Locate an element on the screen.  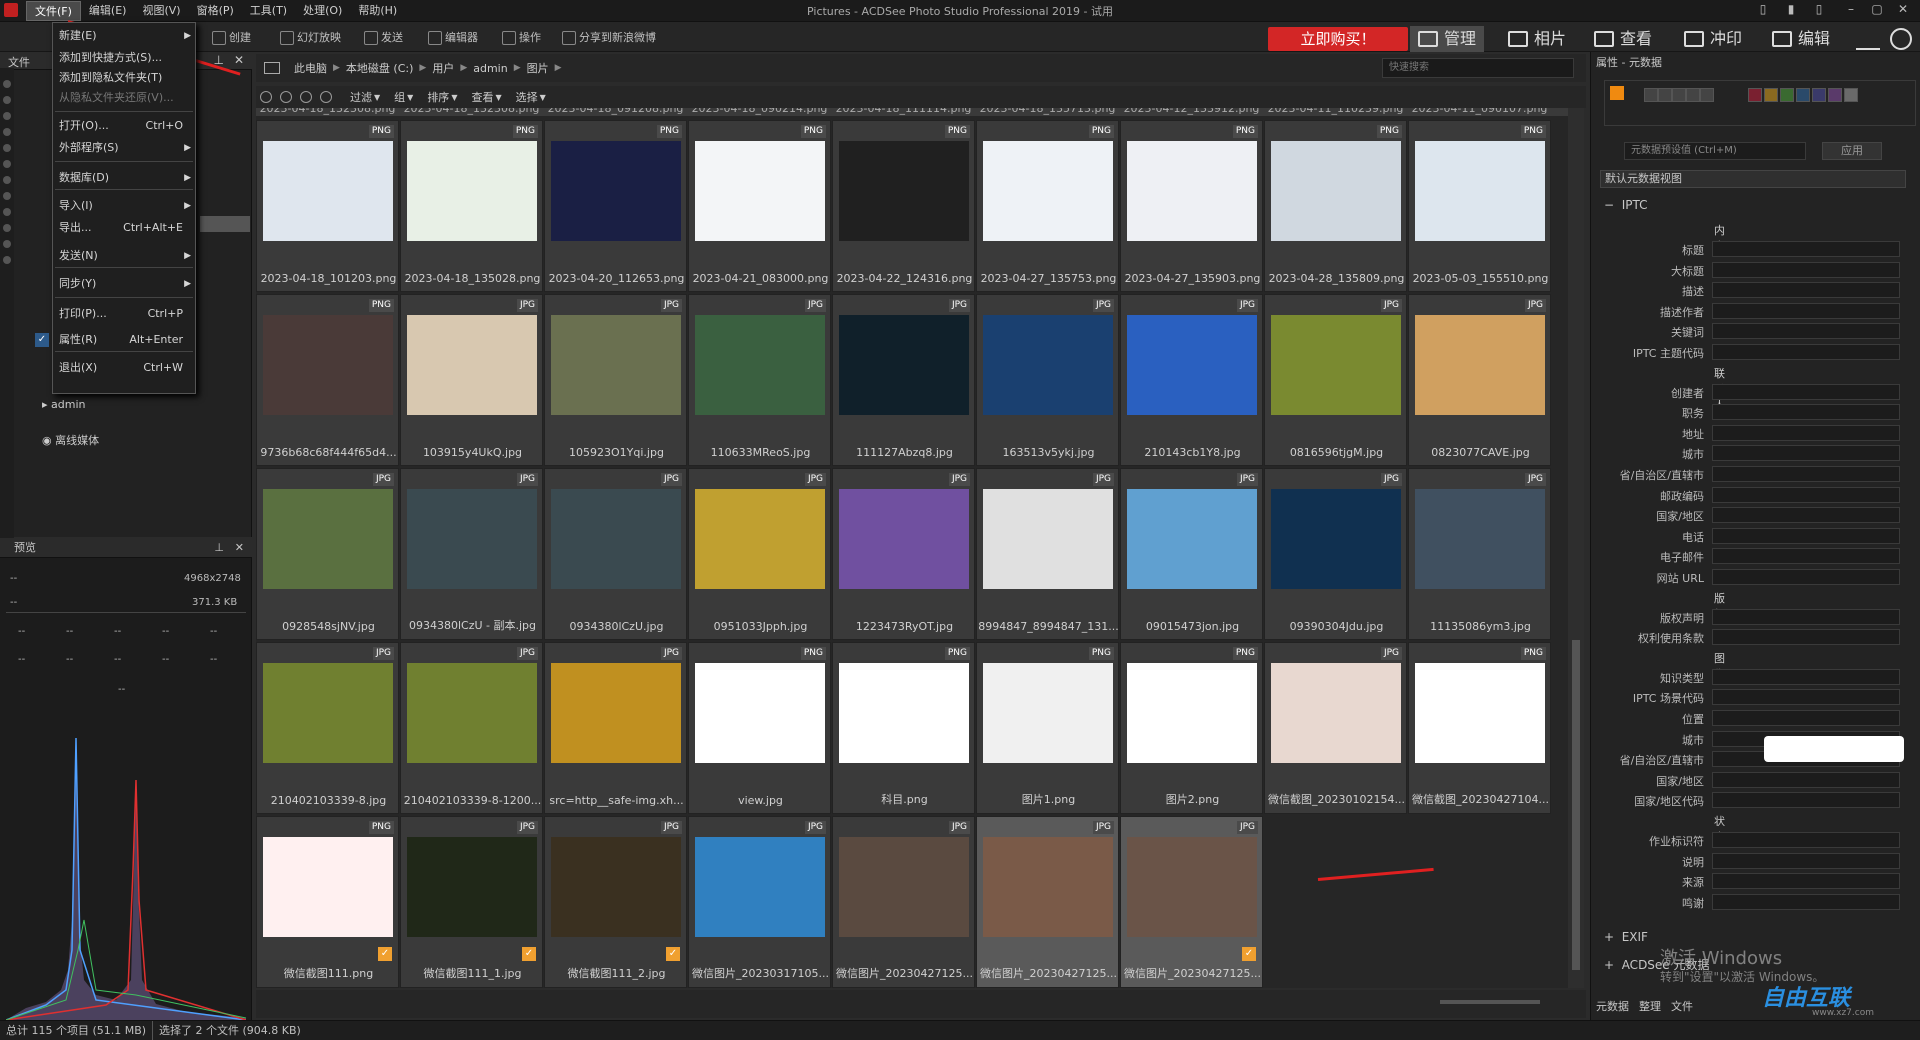
filter-2: 排序 is located at coordinates (438, 97).